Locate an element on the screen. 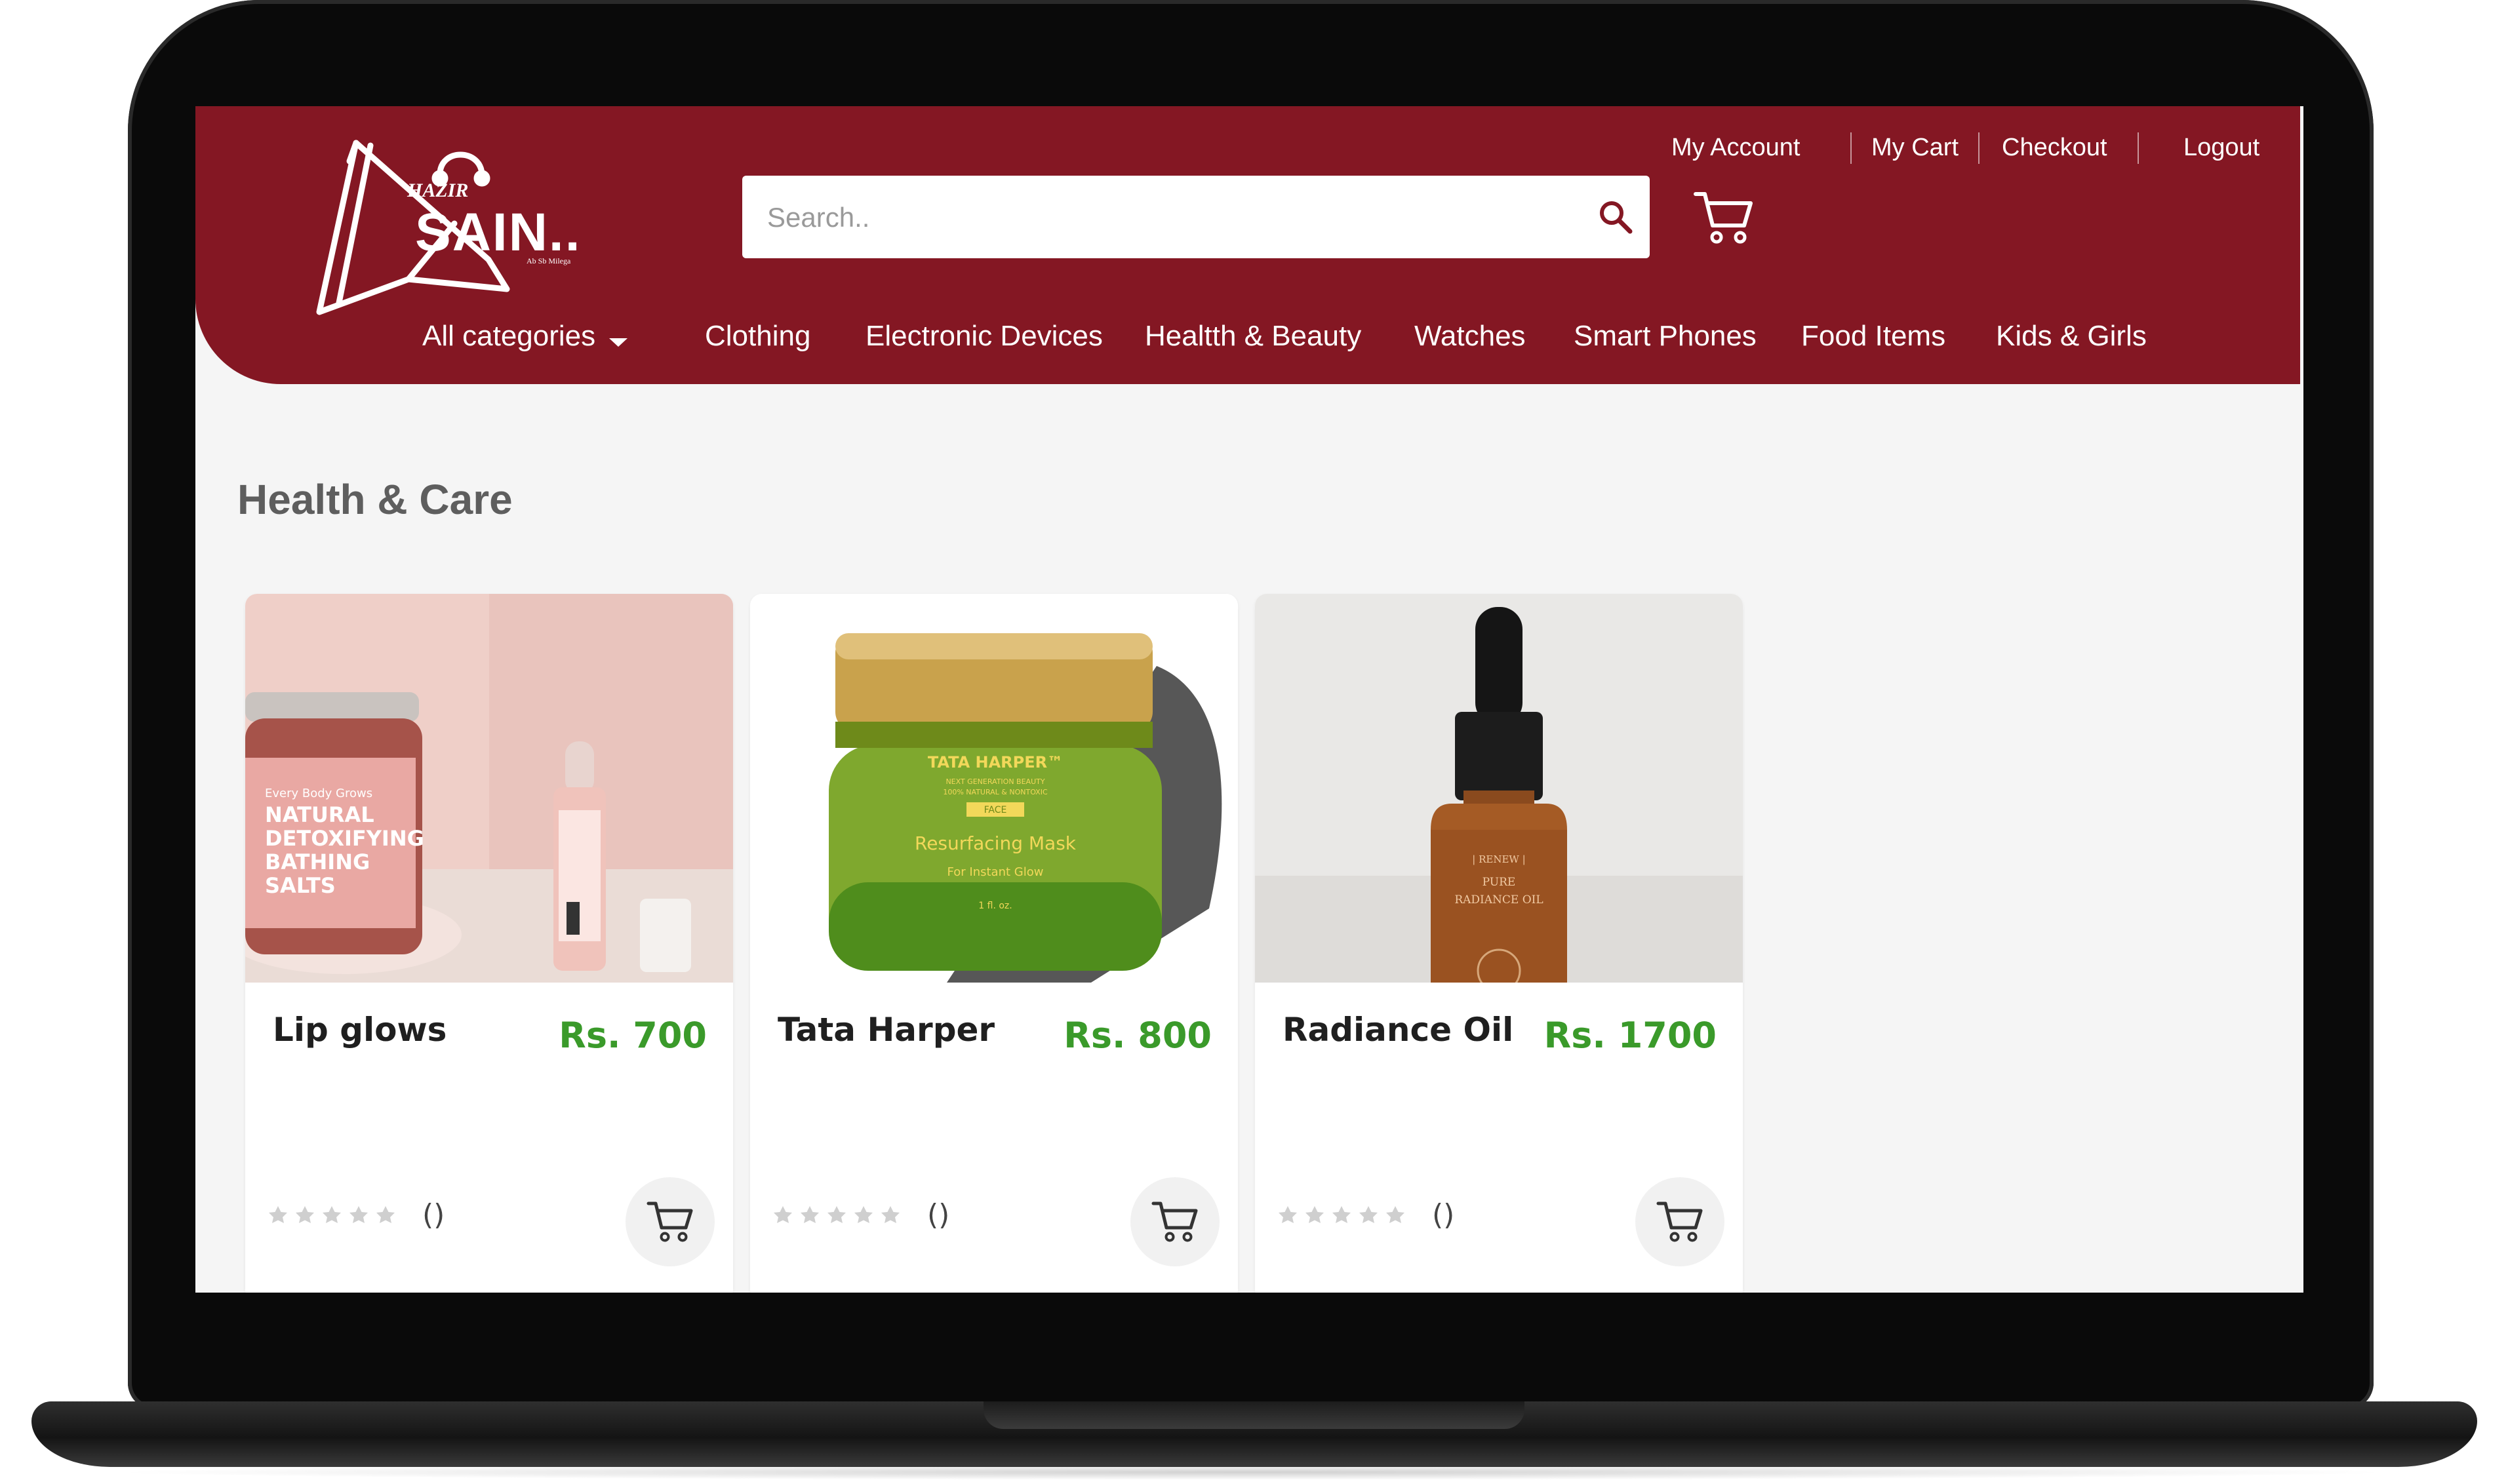  nav-item-food-items: Food Items is located at coordinates (1873, 336).